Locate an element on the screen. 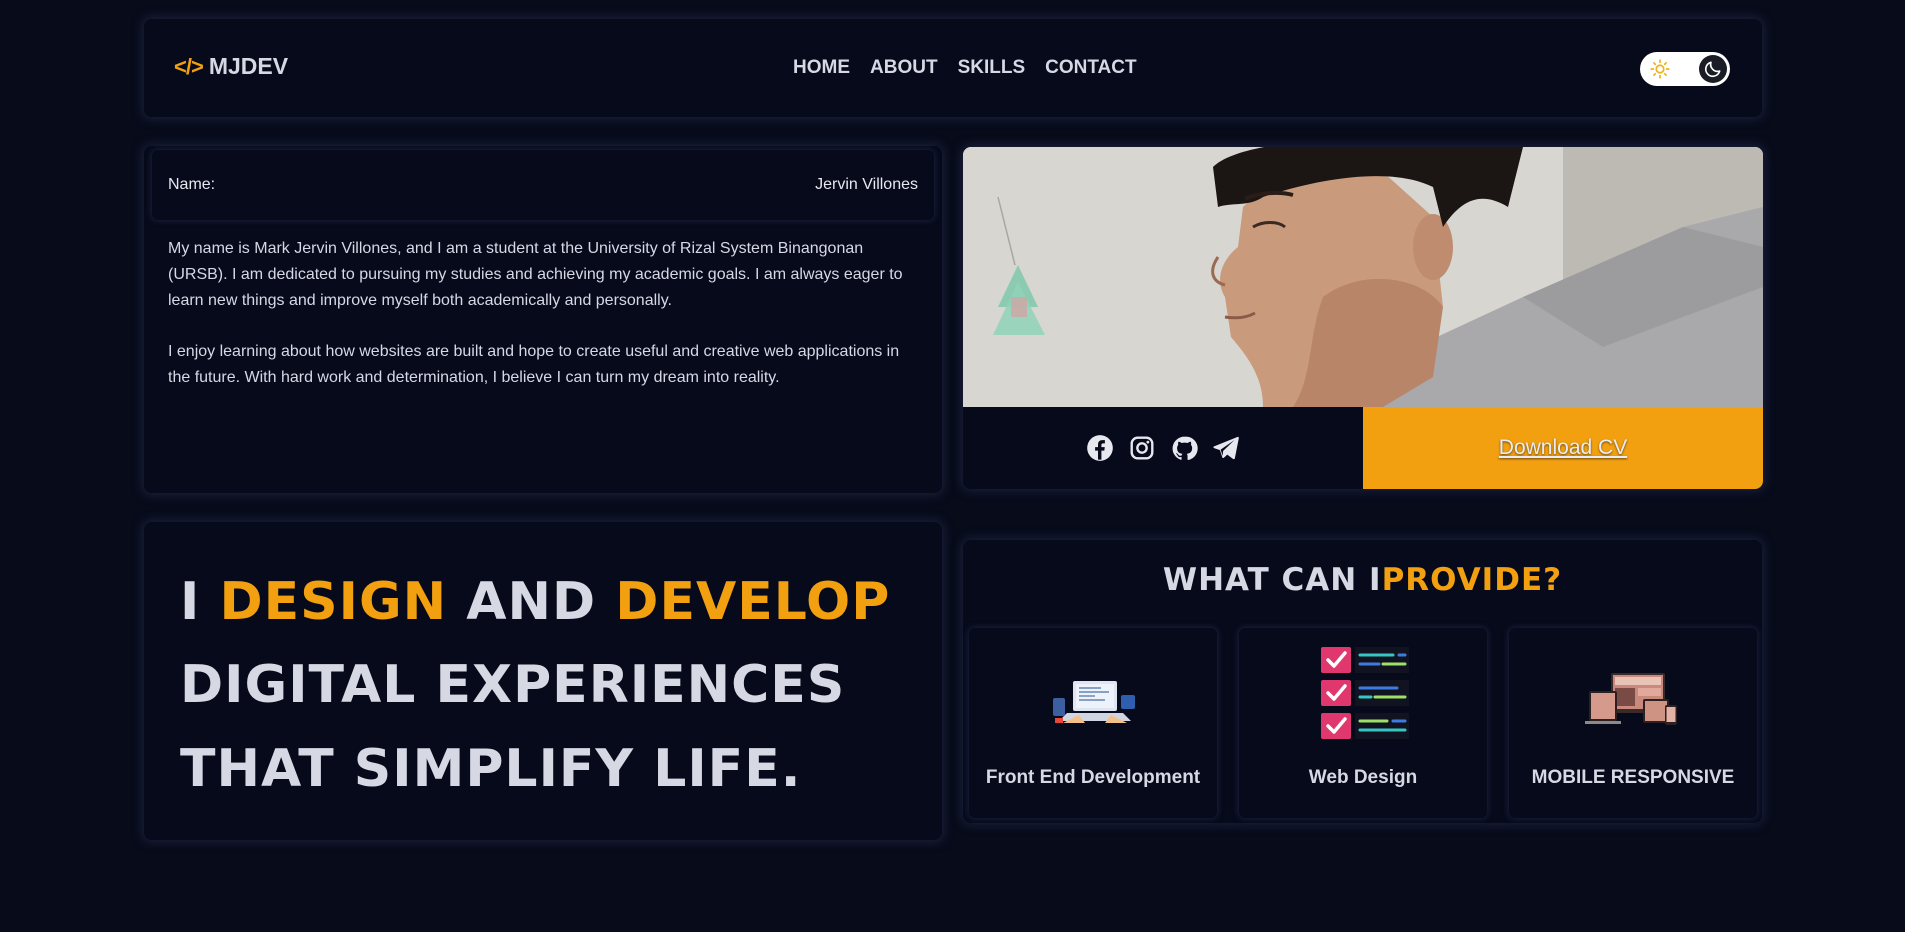  toggle-knob is located at coordinates (1713, 69).